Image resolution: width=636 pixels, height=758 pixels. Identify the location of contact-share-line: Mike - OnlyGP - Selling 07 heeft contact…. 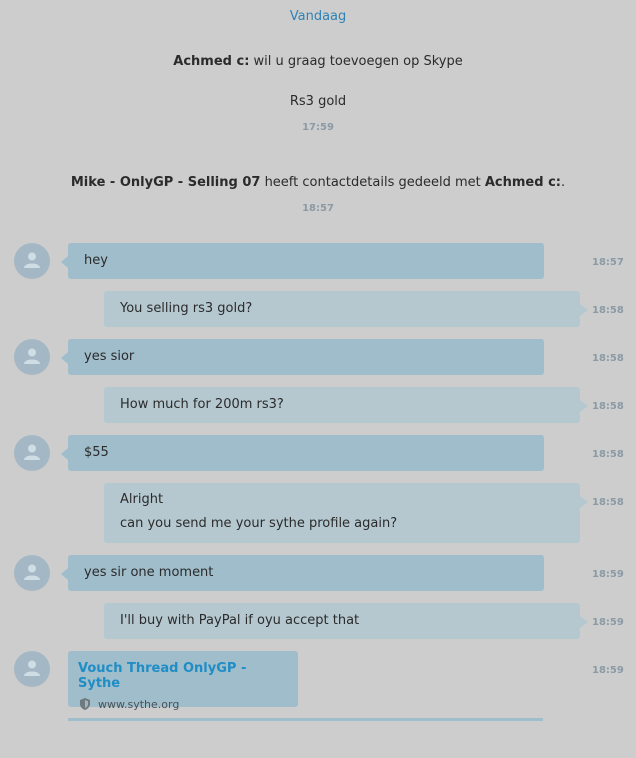
(318, 182).